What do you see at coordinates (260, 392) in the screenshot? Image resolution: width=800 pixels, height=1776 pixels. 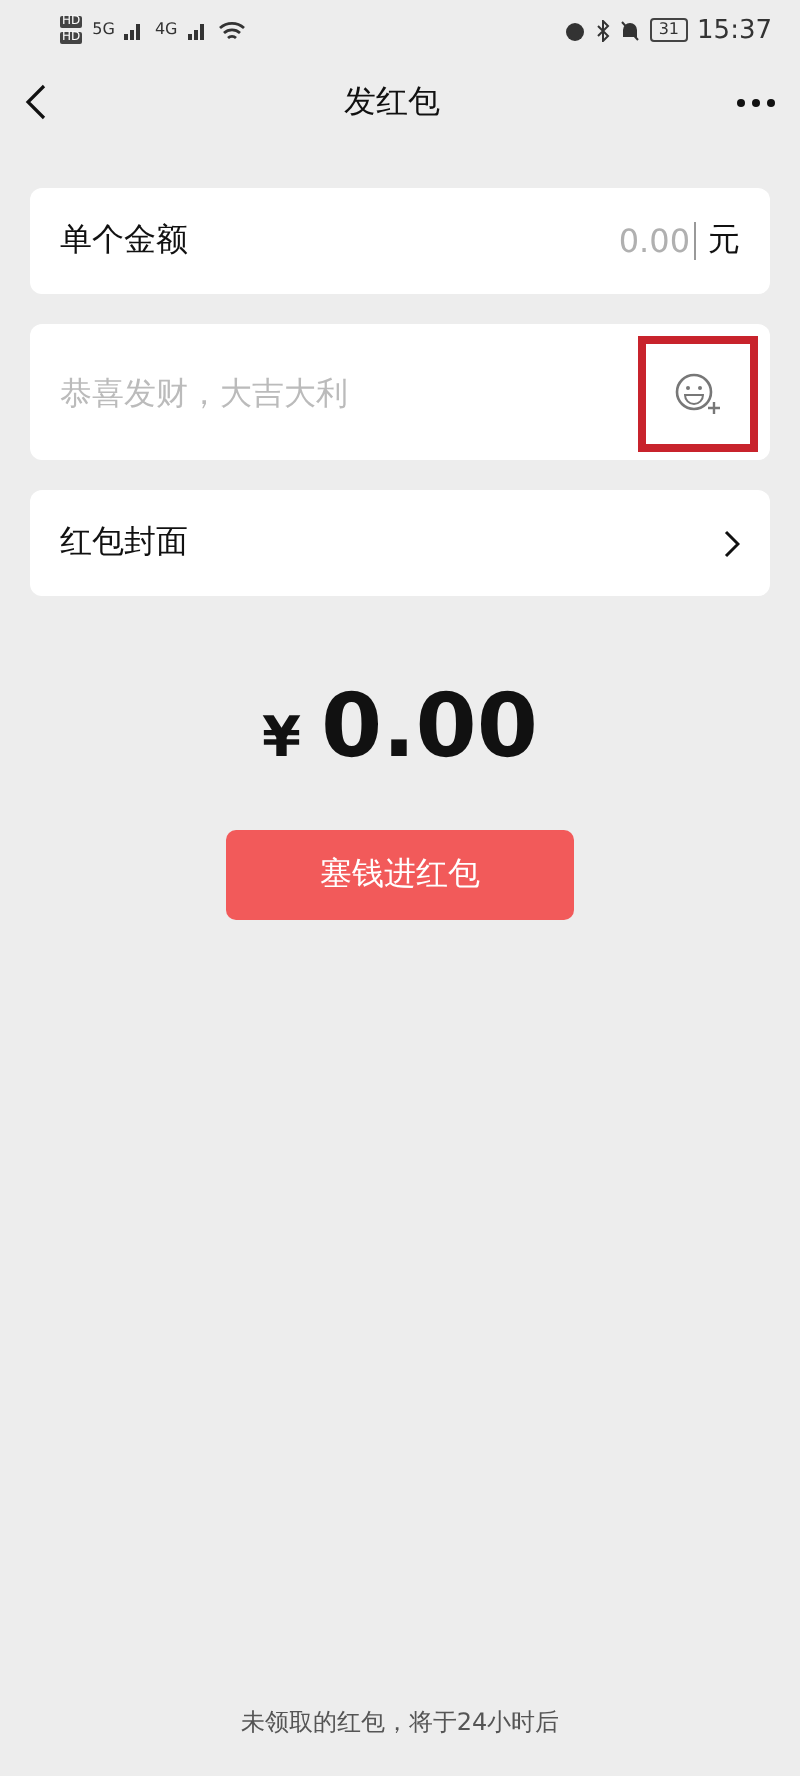 I see `greeting-field: 恭喜发财，大吉大利` at bounding box center [260, 392].